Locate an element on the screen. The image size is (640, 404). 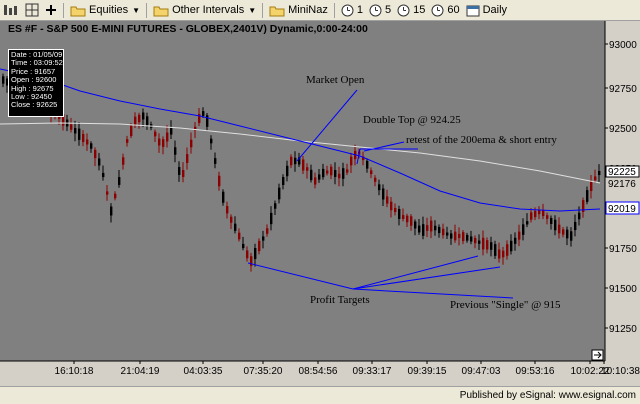
price-label: 93000 is located at coordinates (623, 45).